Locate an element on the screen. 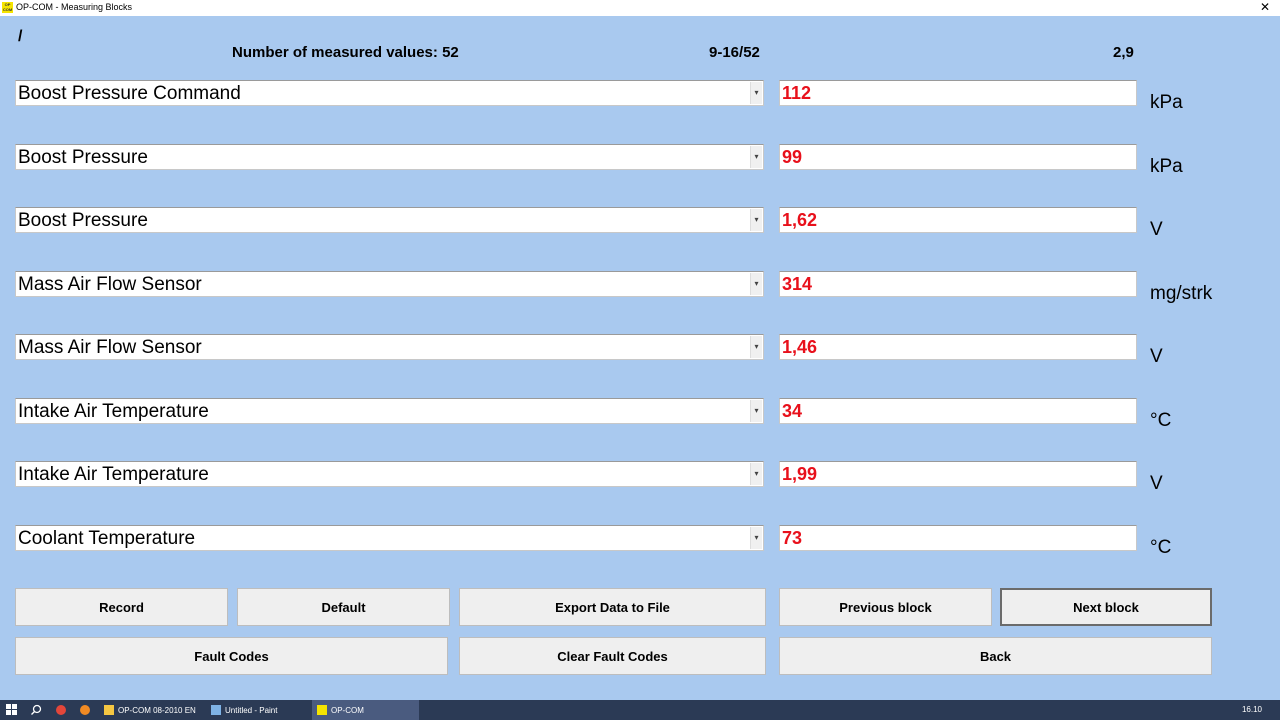 The height and width of the screenshot is (720, 1280). close-icon: ✕ is located at coordinates (1265, 7).